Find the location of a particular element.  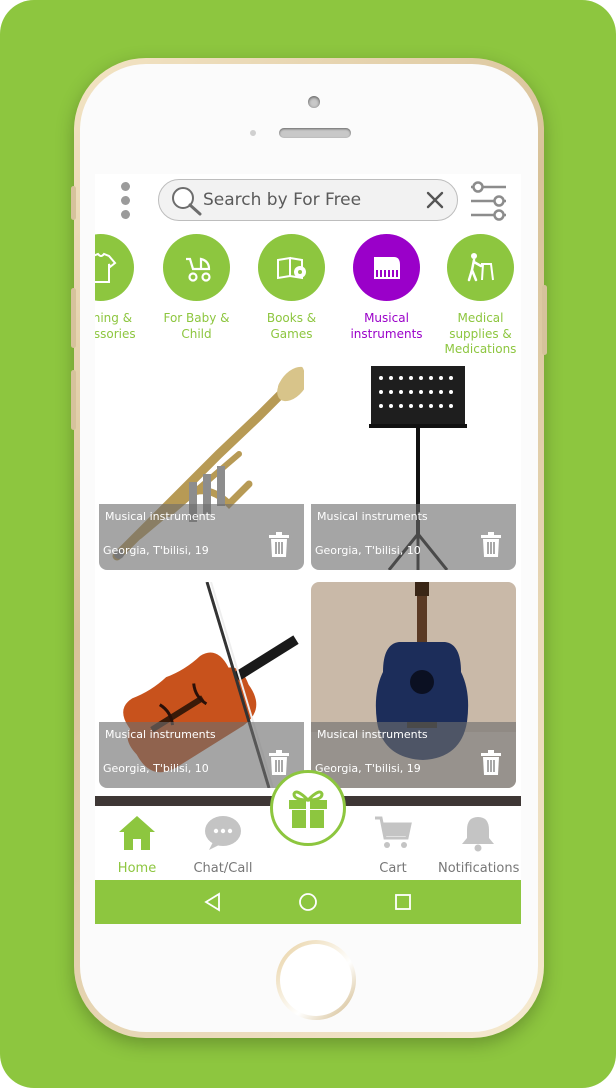

tab-home: Home is located at coordinates (137, 845).